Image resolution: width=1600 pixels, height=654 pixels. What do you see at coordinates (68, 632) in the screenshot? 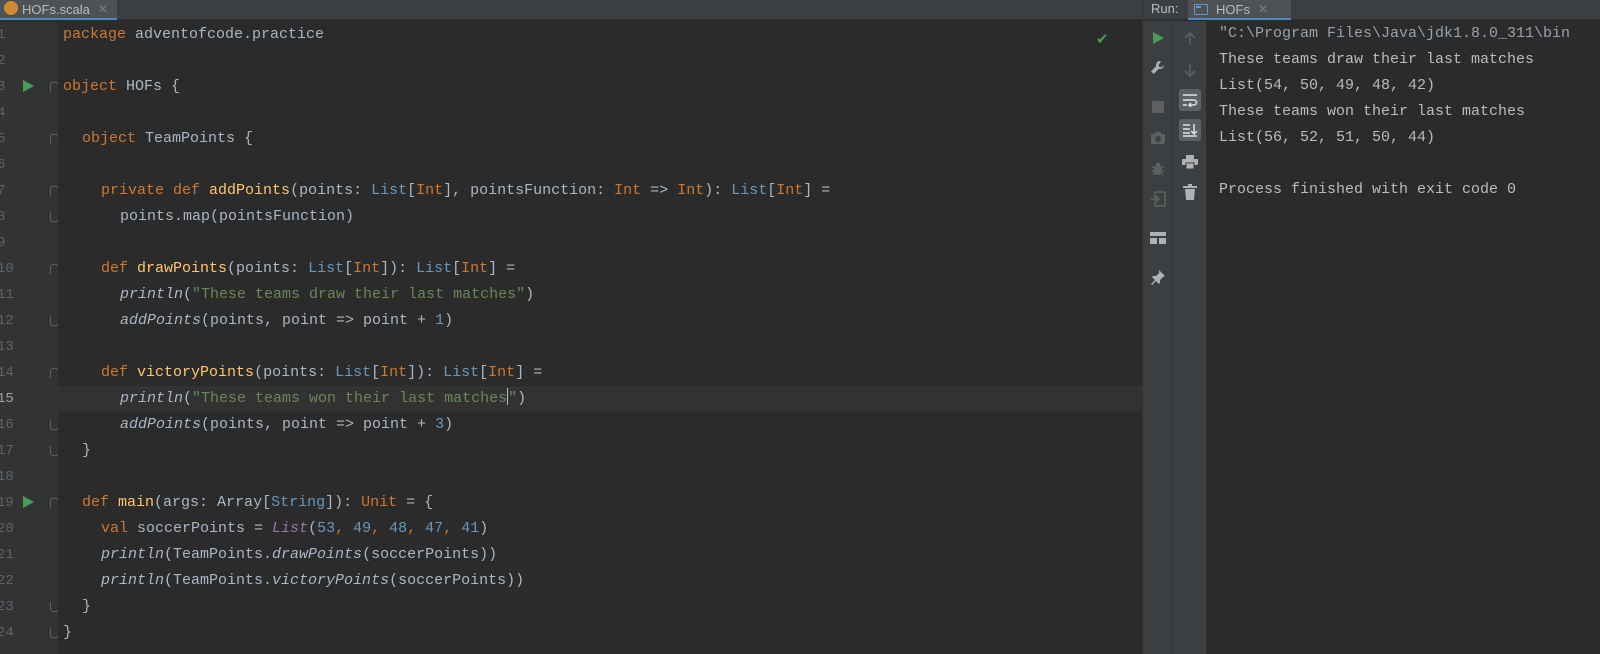
I see `code-text: }` at bounding box center [68, 632].